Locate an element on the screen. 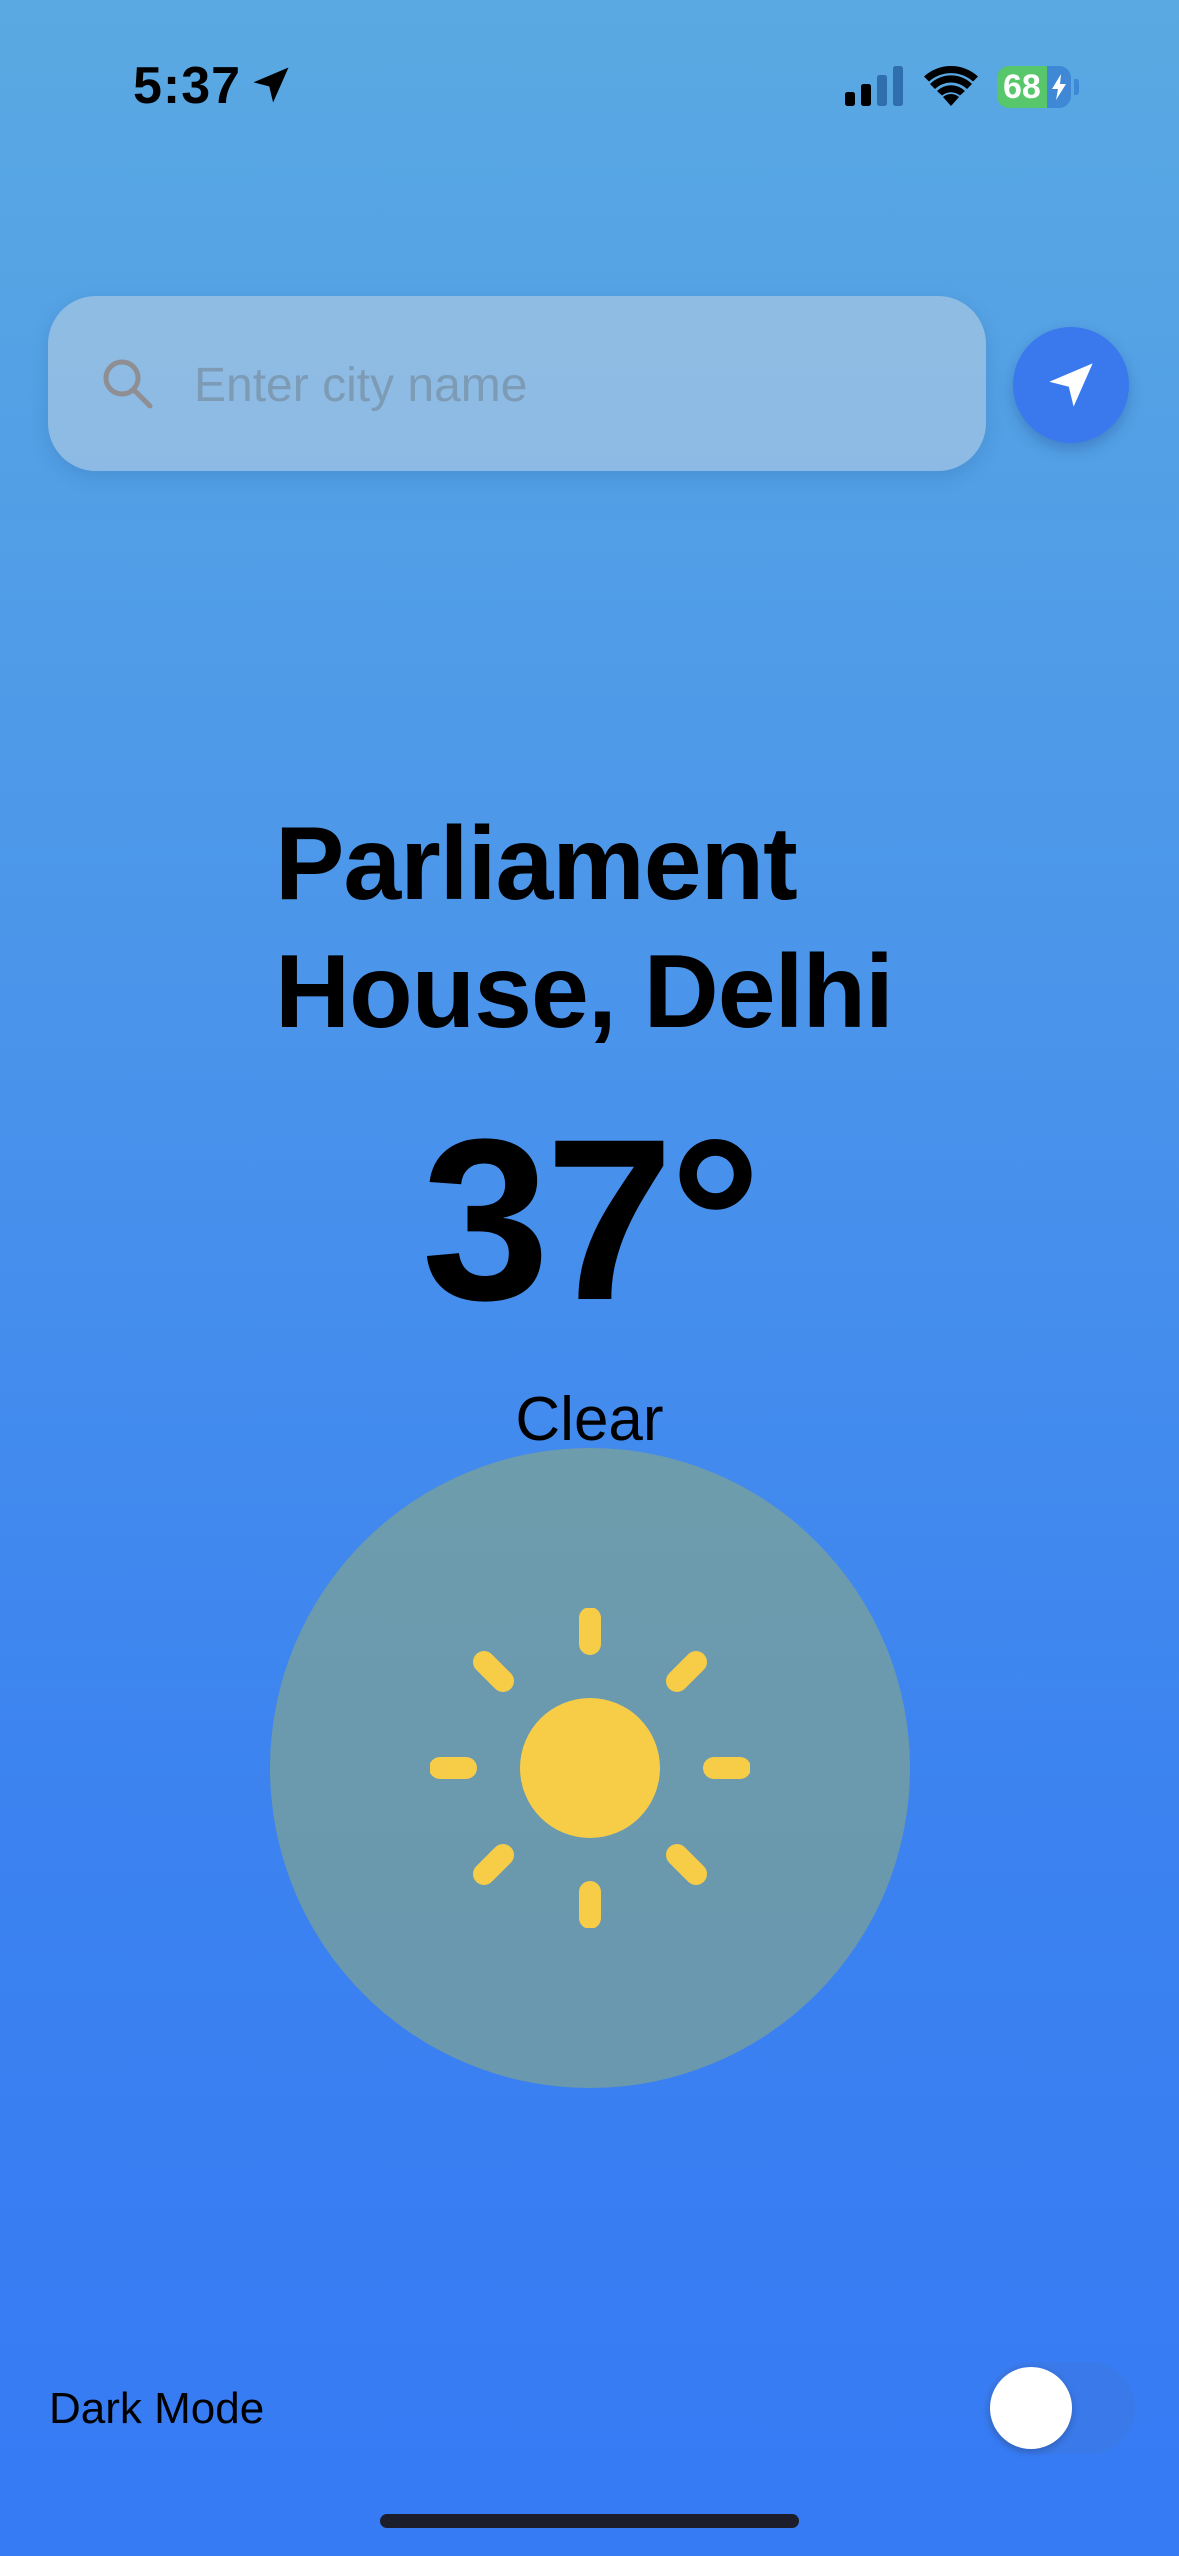  location-line-1: Parliament is located at coordinates (536, 864).